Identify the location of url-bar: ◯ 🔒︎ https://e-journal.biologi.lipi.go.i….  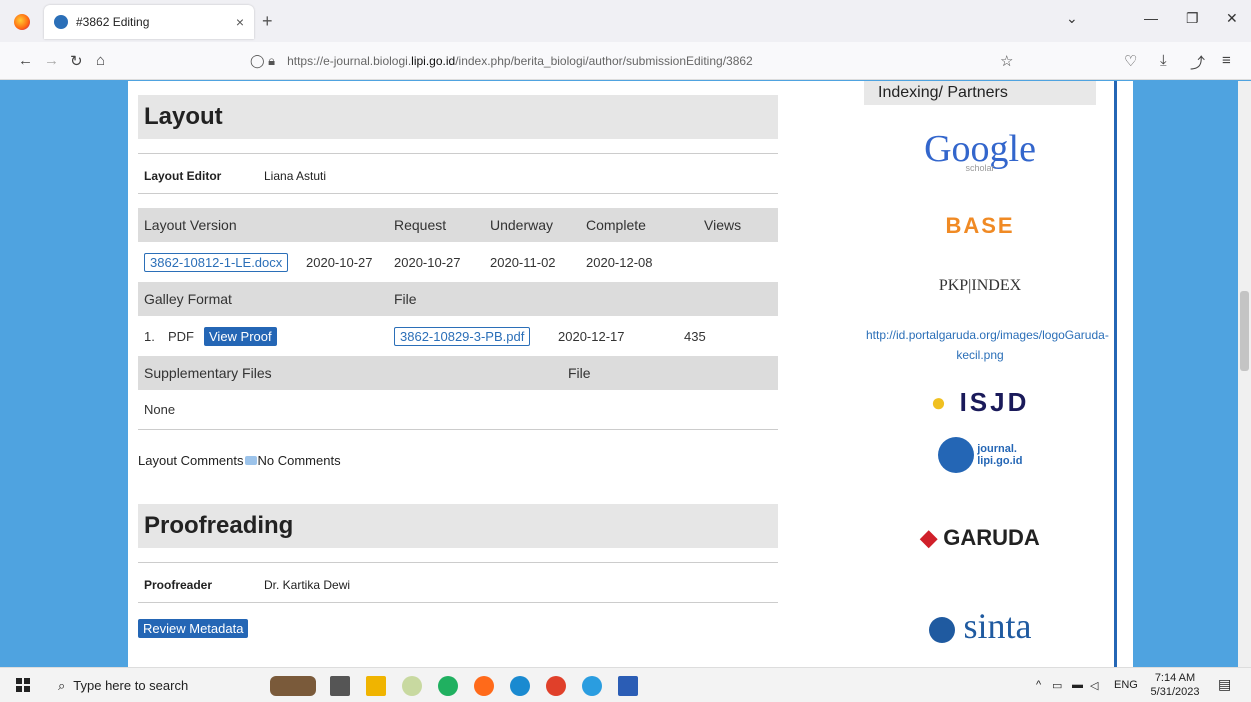
(625, 61).